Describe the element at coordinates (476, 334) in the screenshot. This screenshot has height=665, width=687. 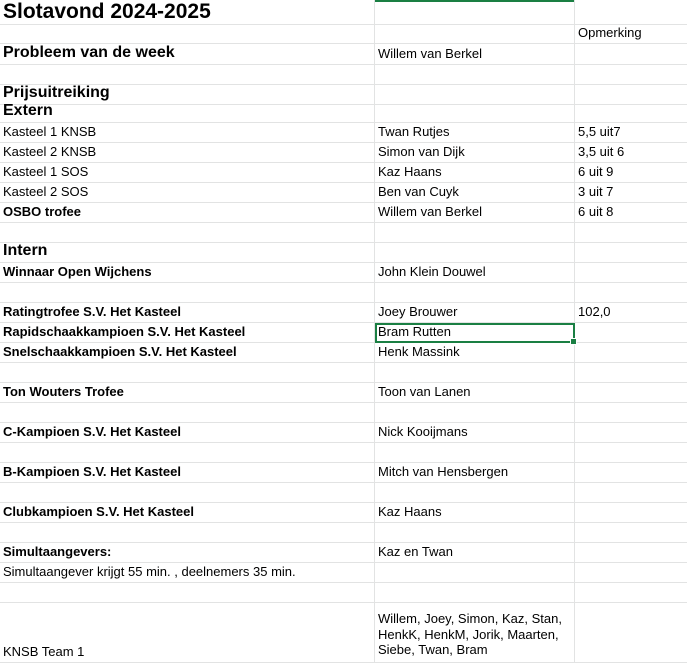
I see `cell-b-17: Bram Rutten` at that location.